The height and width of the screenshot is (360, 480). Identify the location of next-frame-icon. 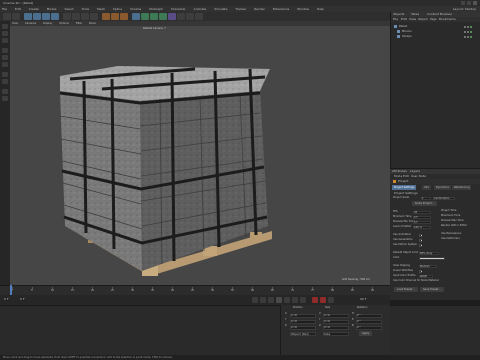
(287, 300).